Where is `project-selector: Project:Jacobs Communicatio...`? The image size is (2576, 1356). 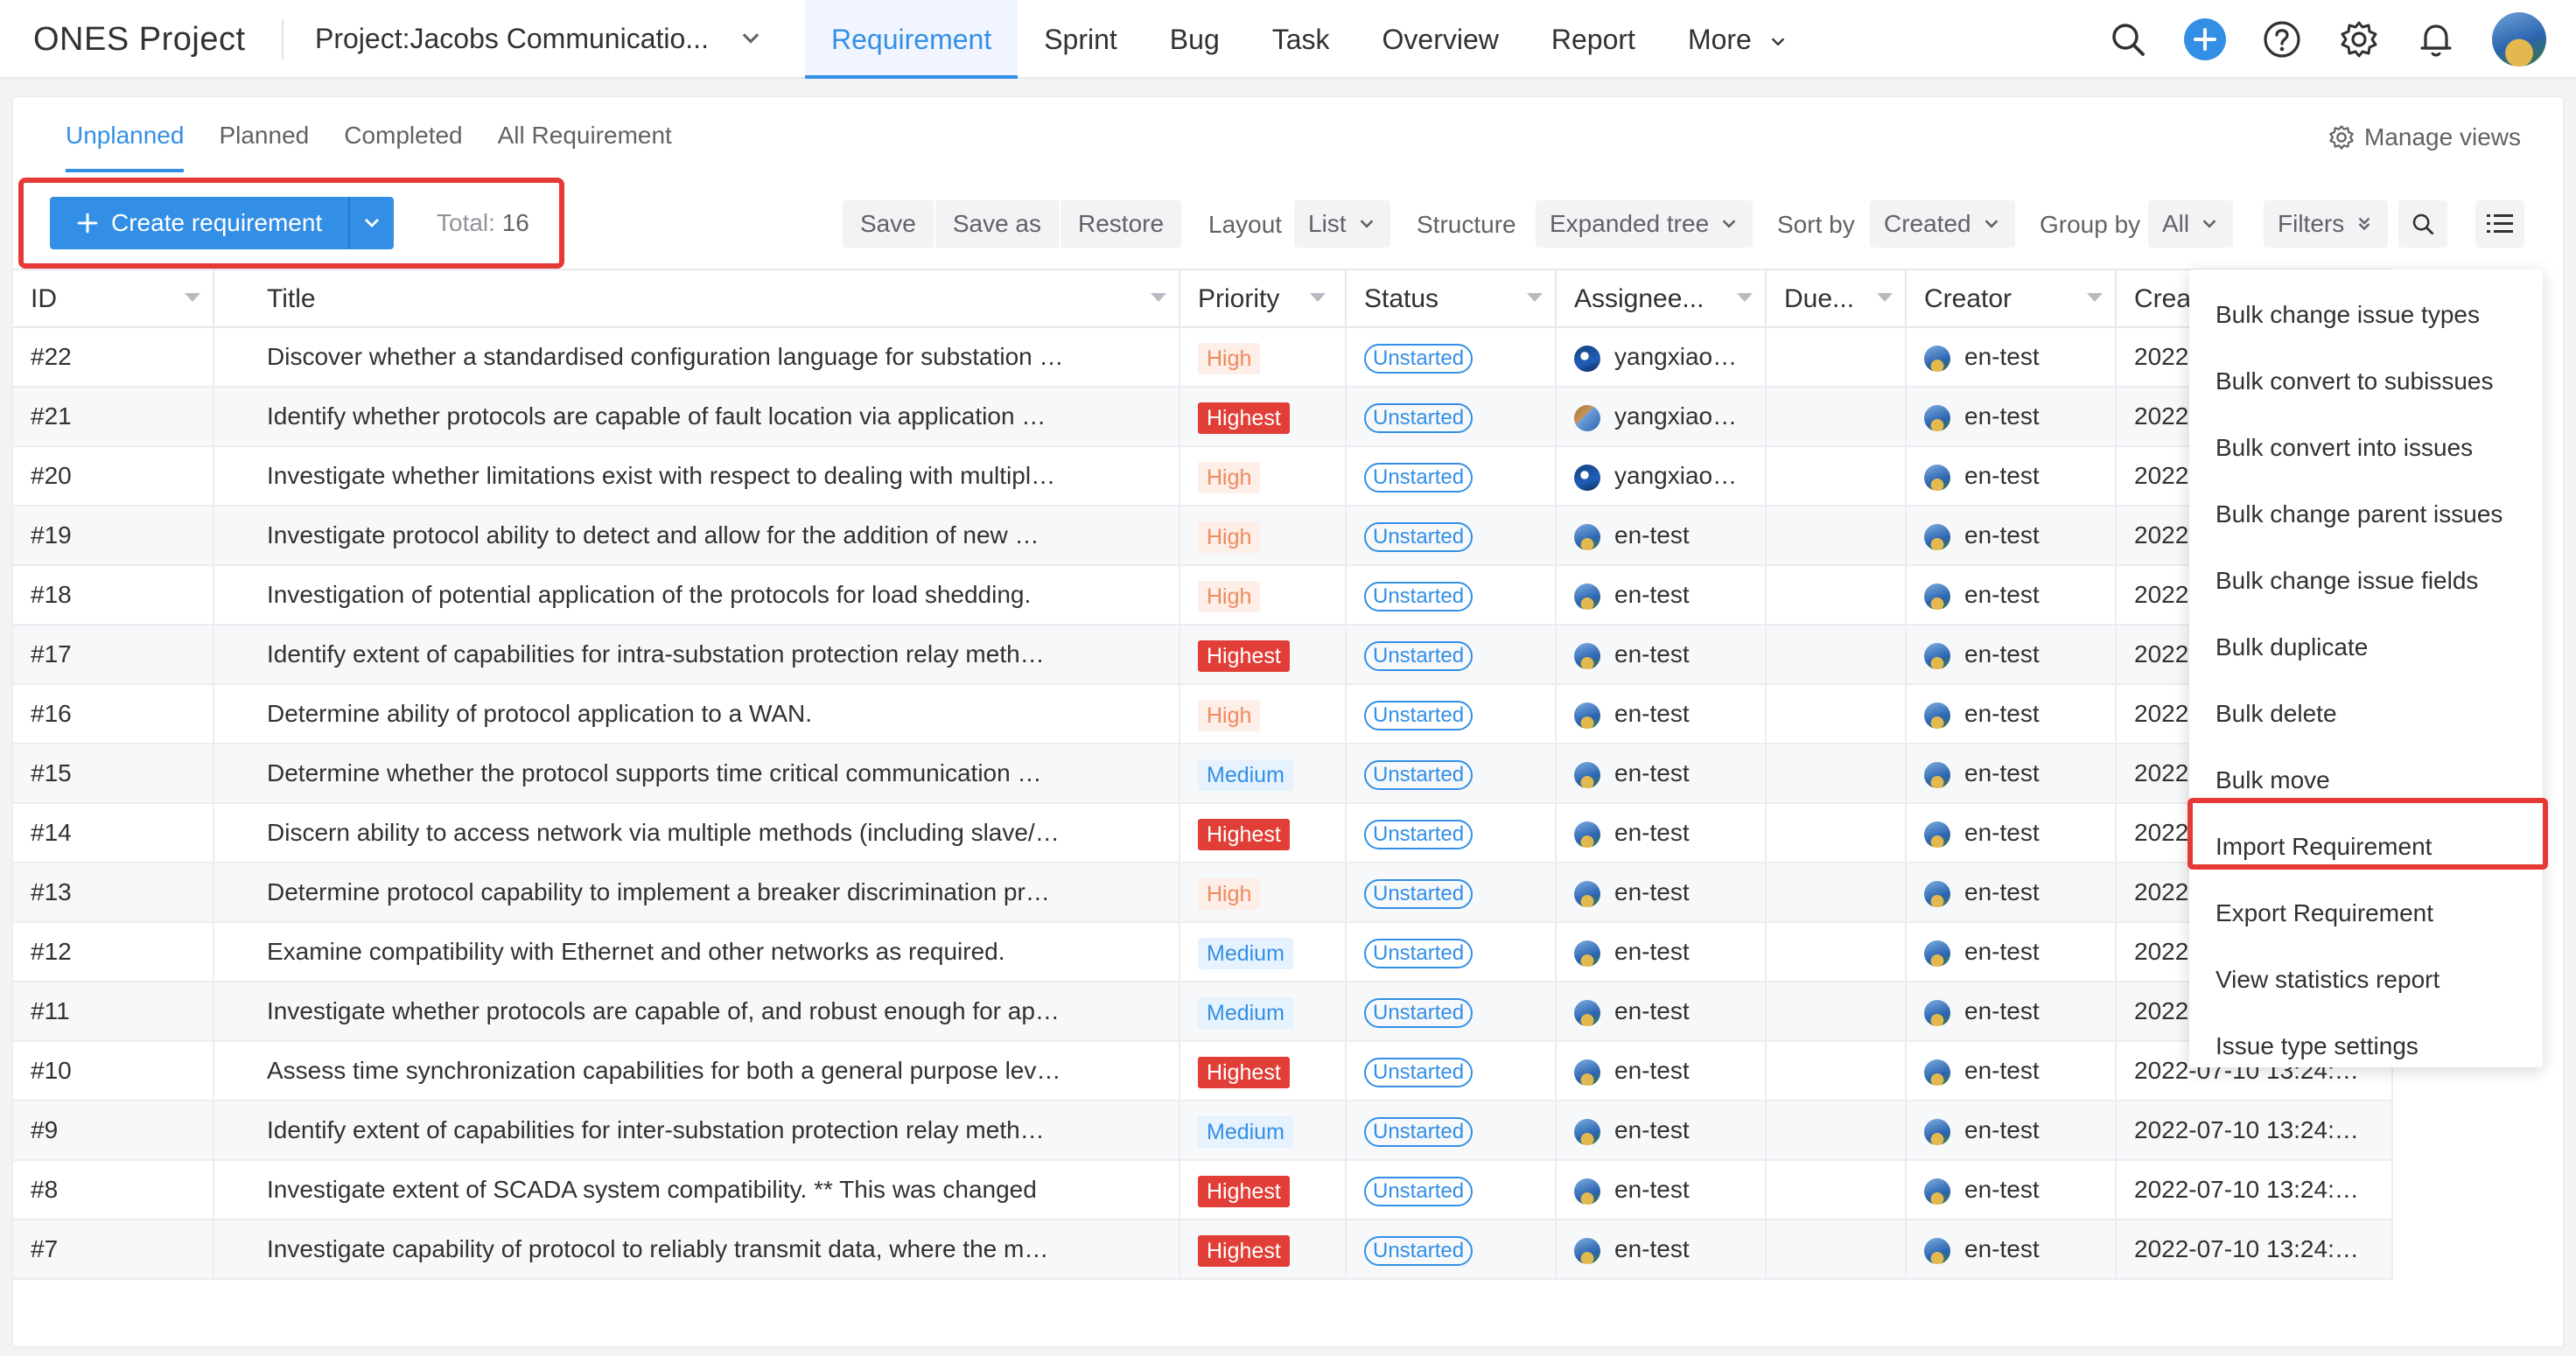 project-selector: Project:Jacobs Communicatio... is located at coordinates (512, 39).